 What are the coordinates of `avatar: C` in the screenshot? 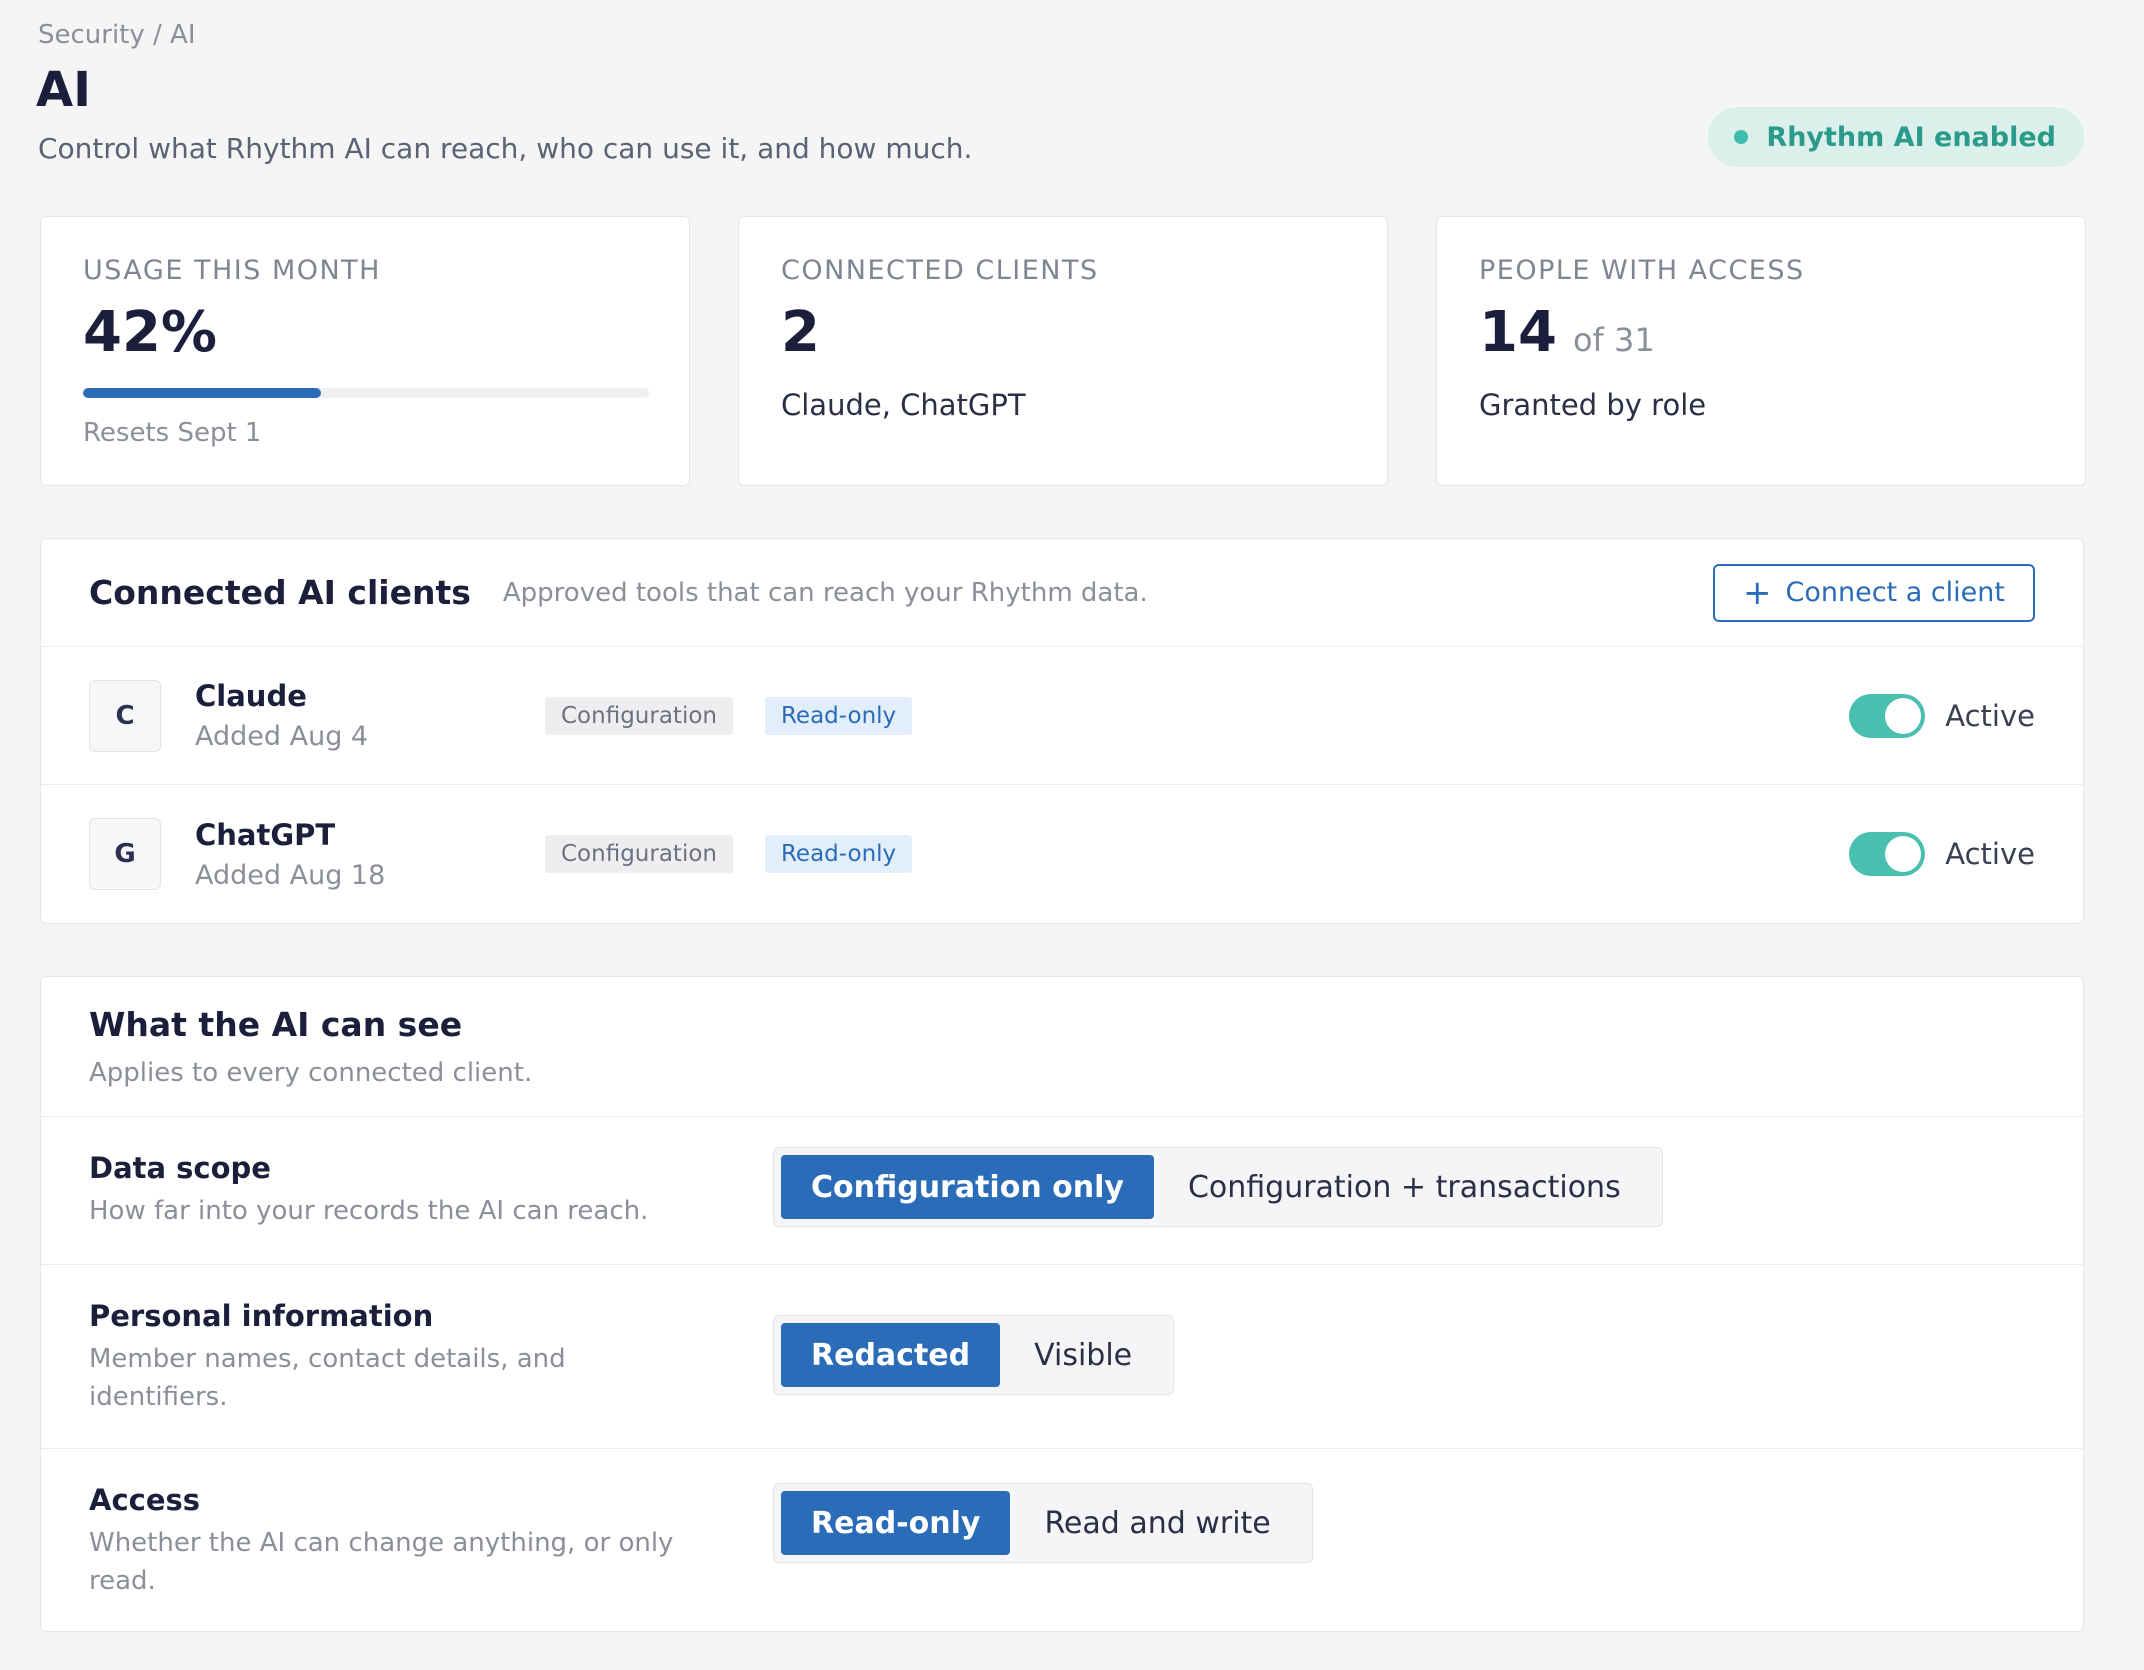 It's located at (125, 715).